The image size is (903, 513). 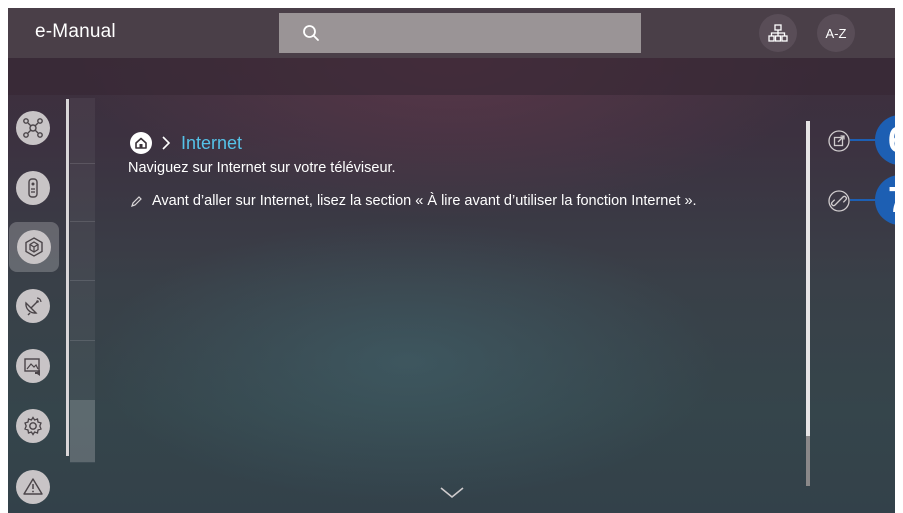 I want to click on search-icon, so click(x=311, y=33).